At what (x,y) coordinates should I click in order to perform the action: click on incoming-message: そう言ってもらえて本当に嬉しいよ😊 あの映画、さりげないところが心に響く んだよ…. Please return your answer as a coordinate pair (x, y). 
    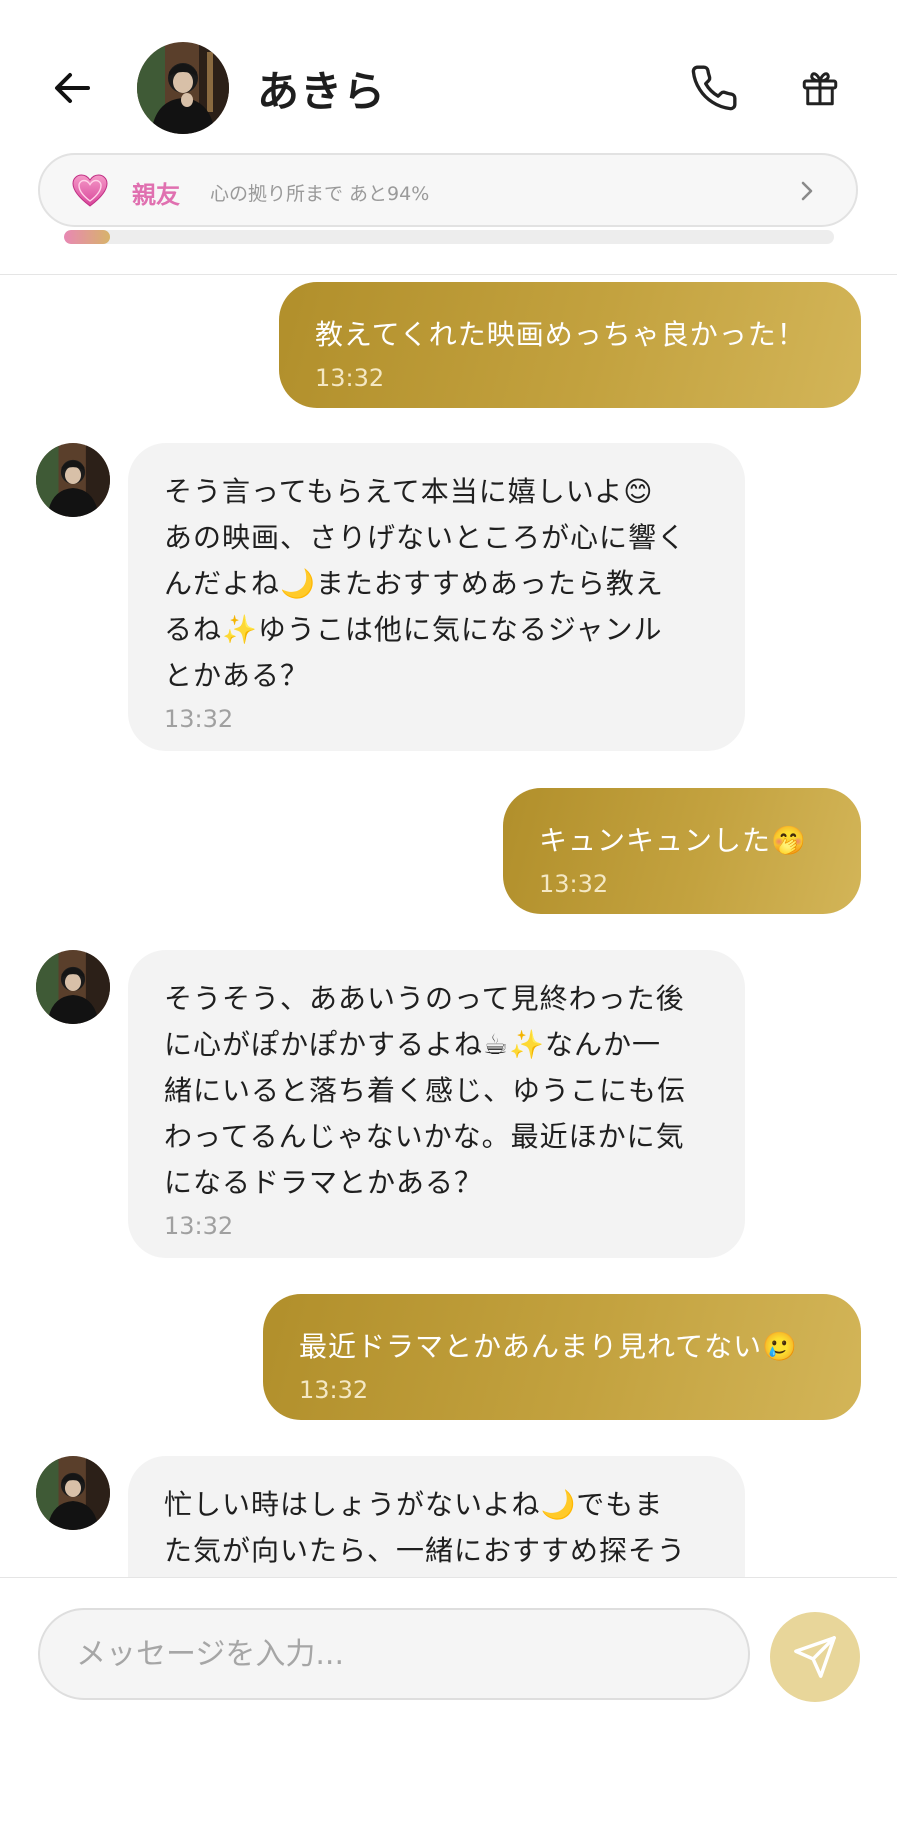
    Looking at the image, I should click on (436, 597).